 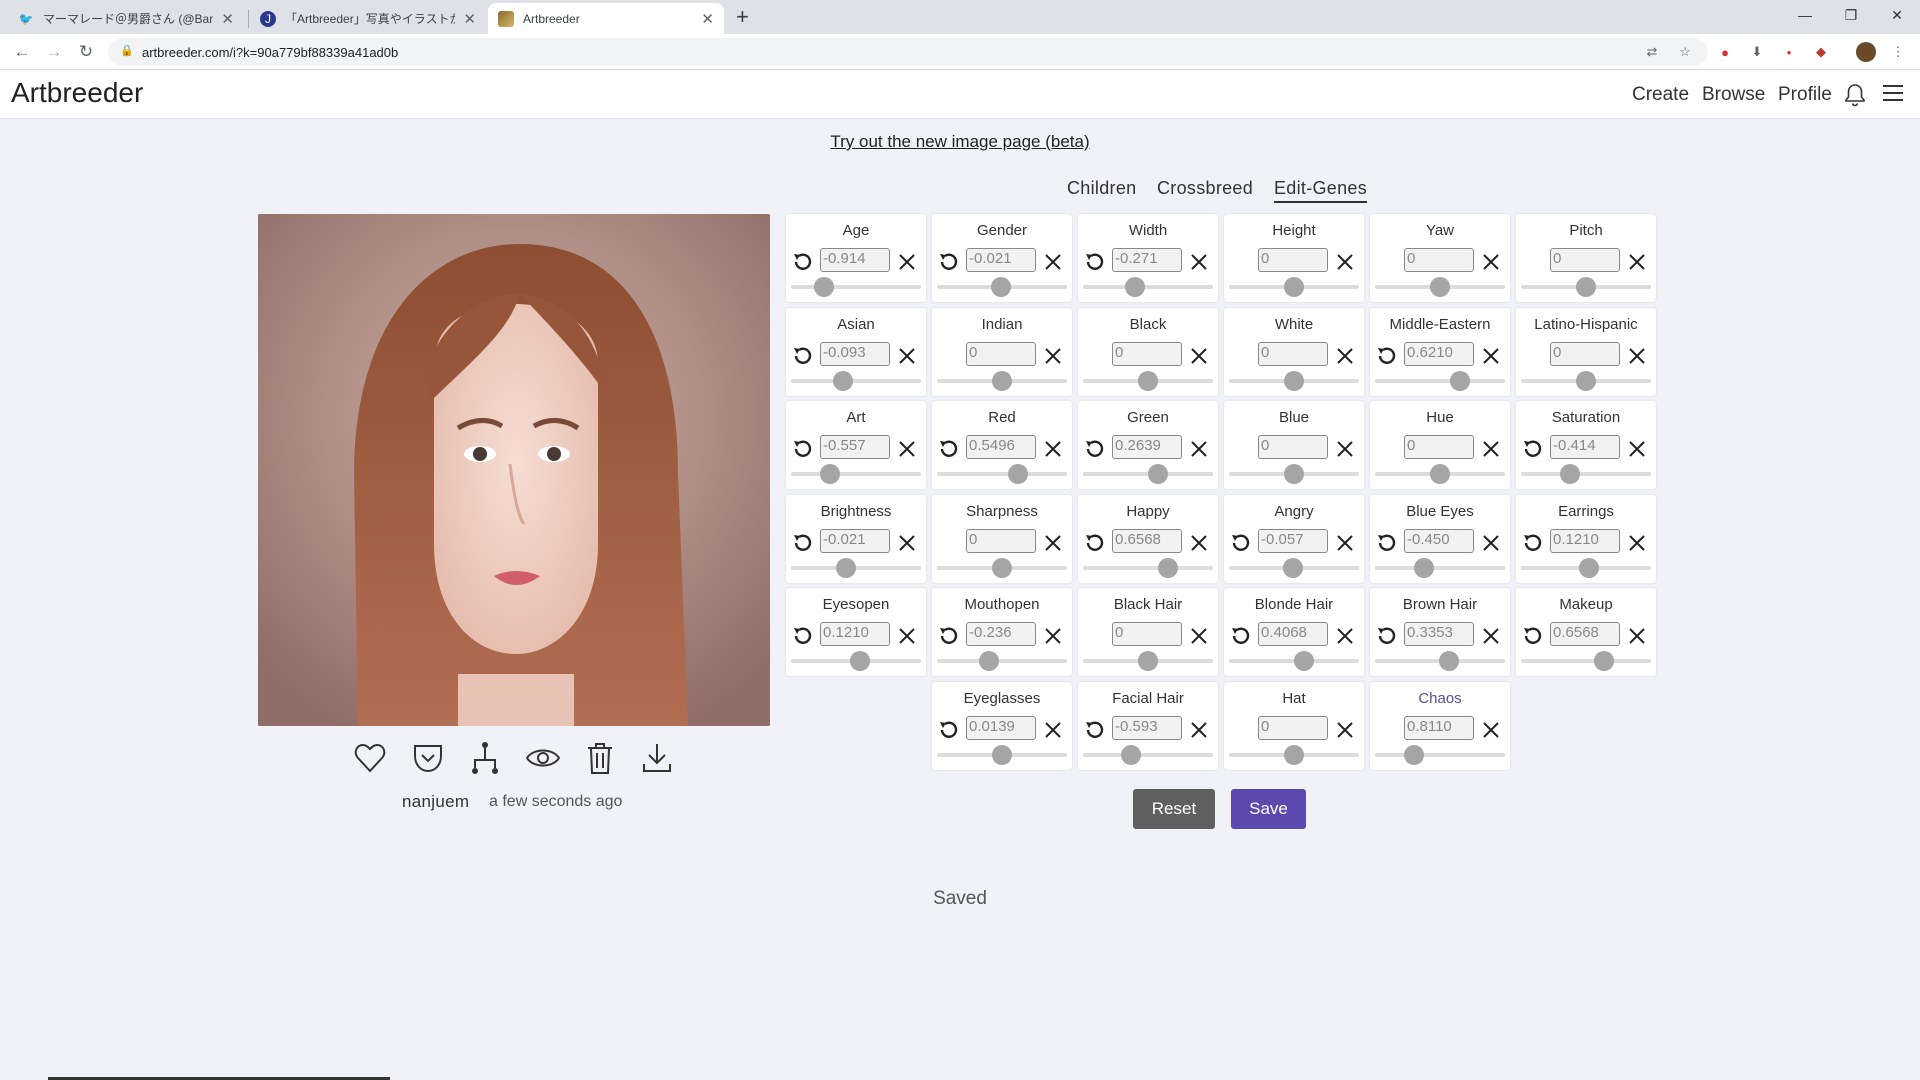 I want to click on heart-icon, so click(x=370, y=758).